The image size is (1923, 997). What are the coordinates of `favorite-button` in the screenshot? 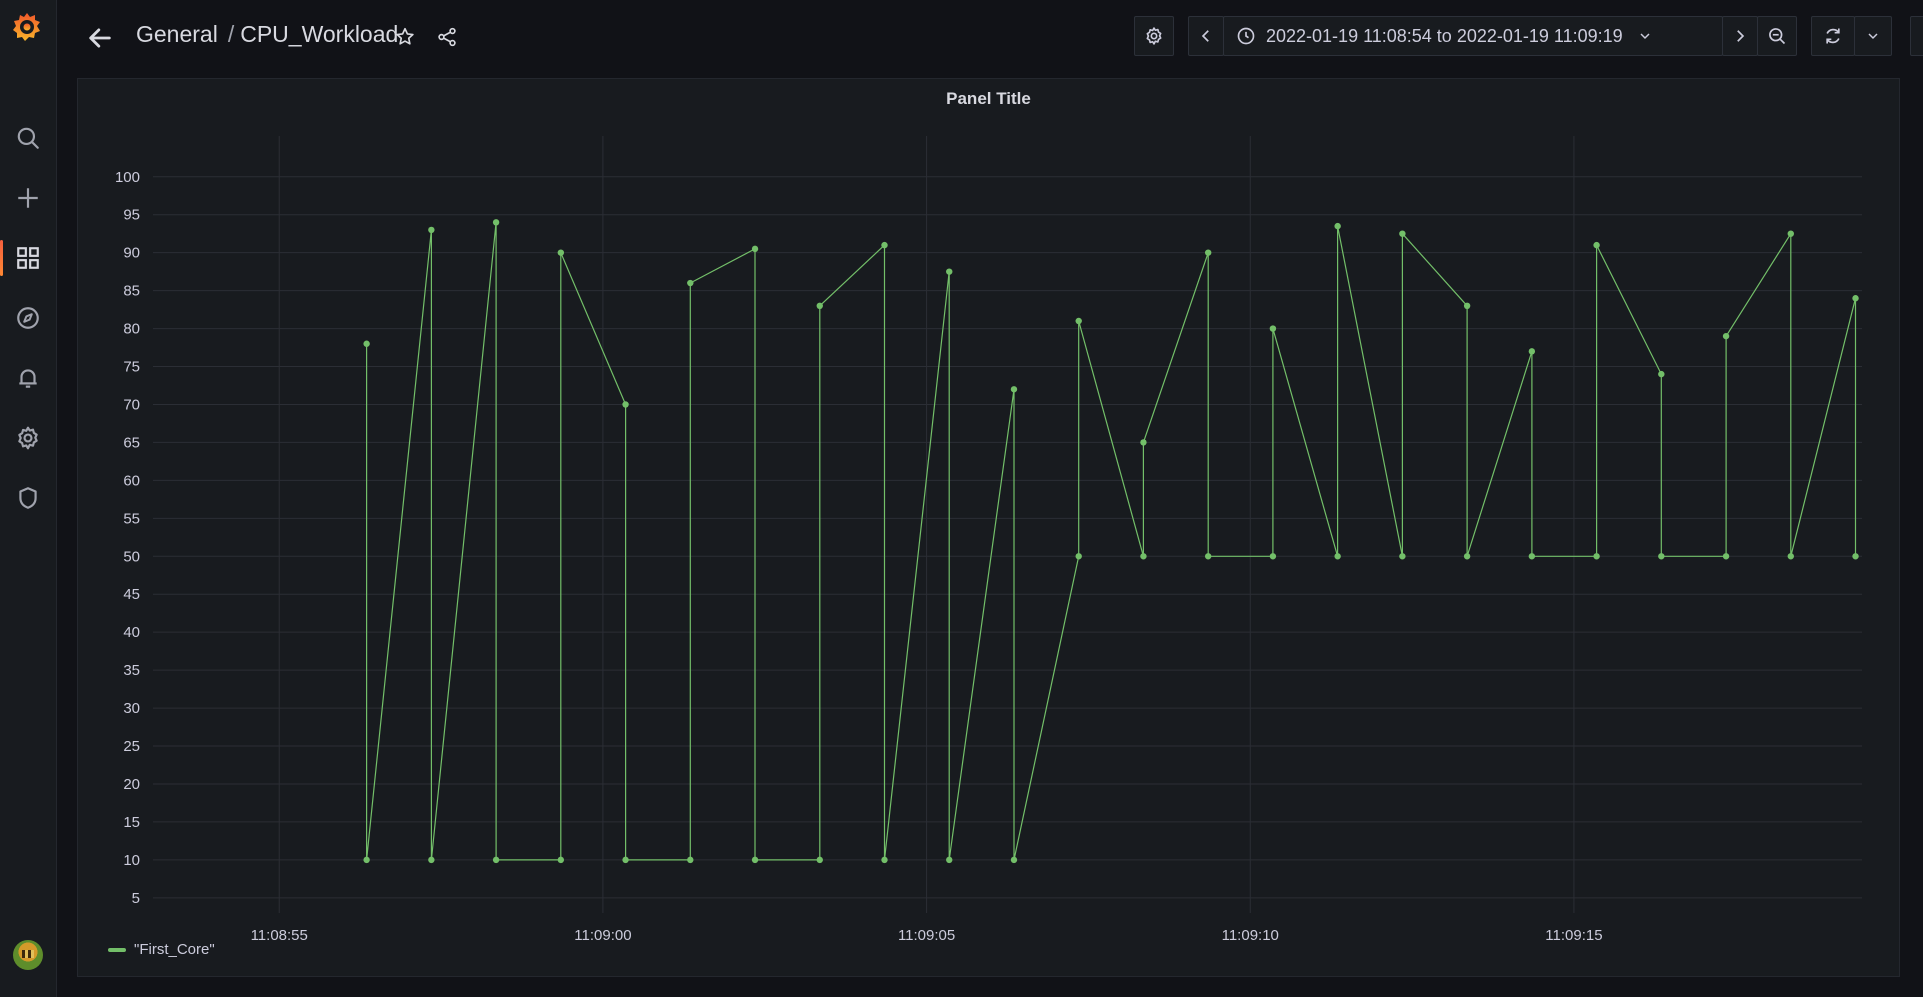 It's located at (405, 37).